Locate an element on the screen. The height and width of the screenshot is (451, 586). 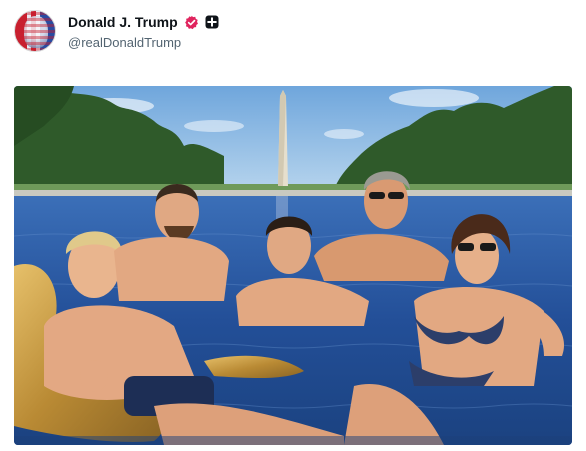
pool-edge is located at coordinates (293, 193).